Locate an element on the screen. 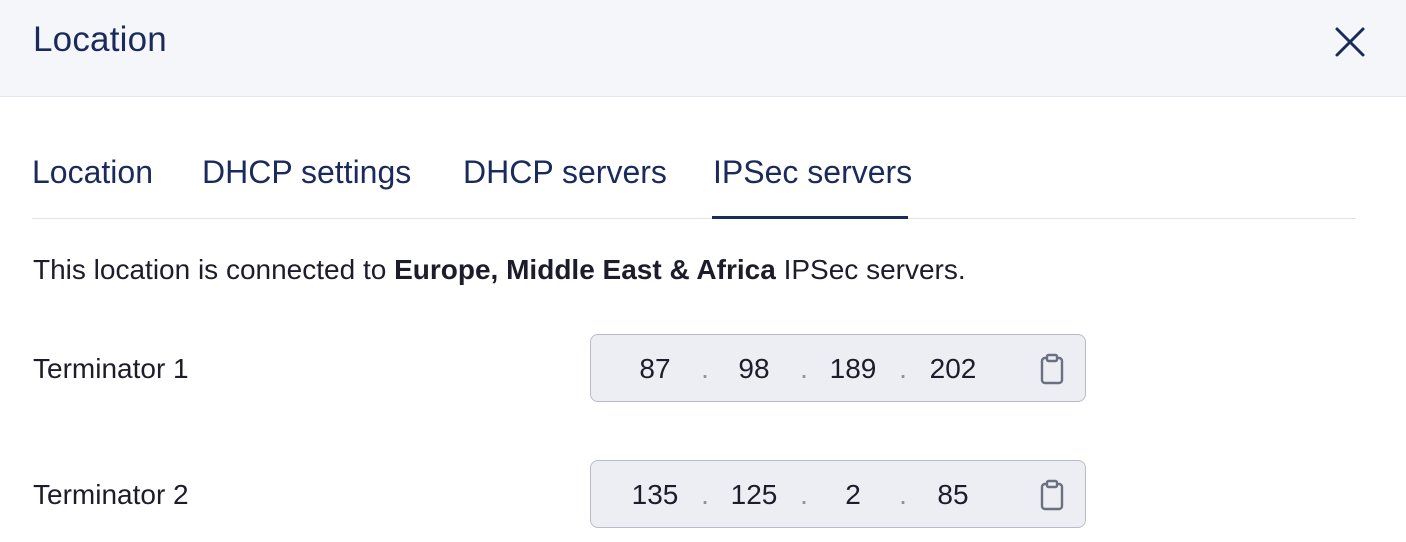 Image resolution: width=1406 pixels, height=542 pixels. ip-octet: 189 is located at coordinates (853, 368).